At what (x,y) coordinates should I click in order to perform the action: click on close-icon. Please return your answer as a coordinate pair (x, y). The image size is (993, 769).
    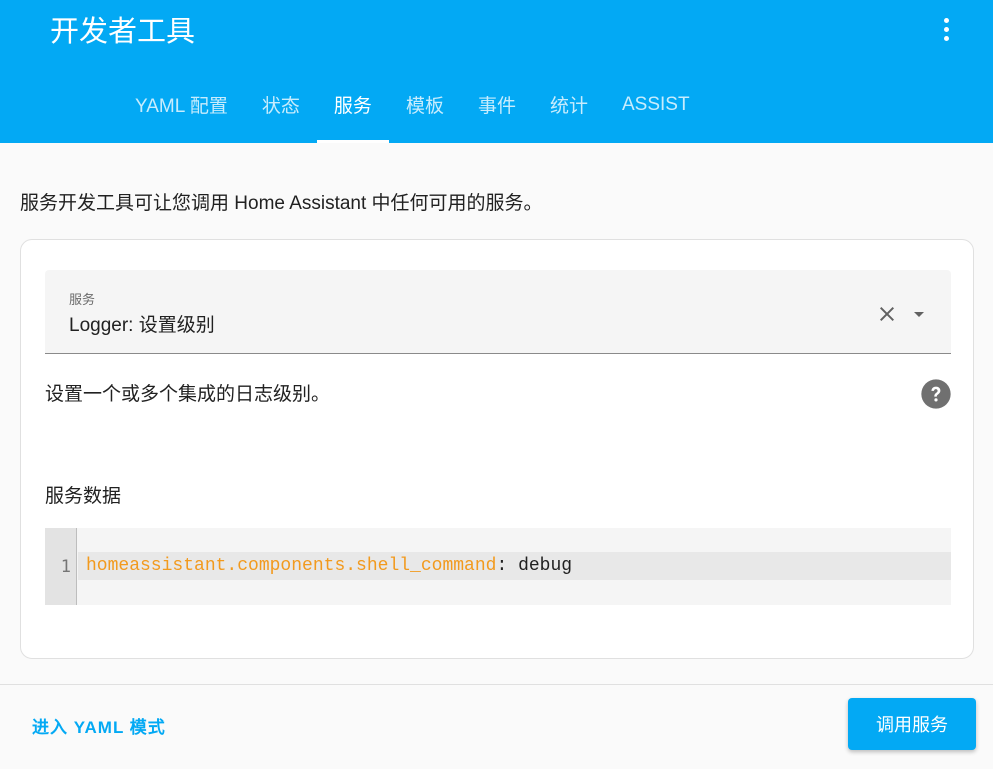
    Looking at the image, I should click on (887, 314).